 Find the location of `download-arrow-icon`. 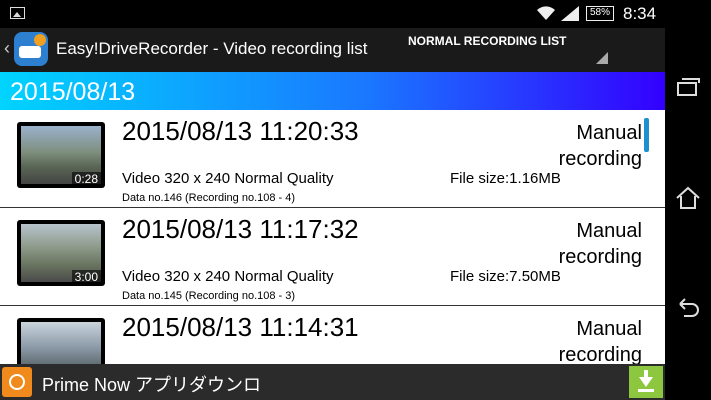

download-arrow-icon is located at coordinates (646, 382).